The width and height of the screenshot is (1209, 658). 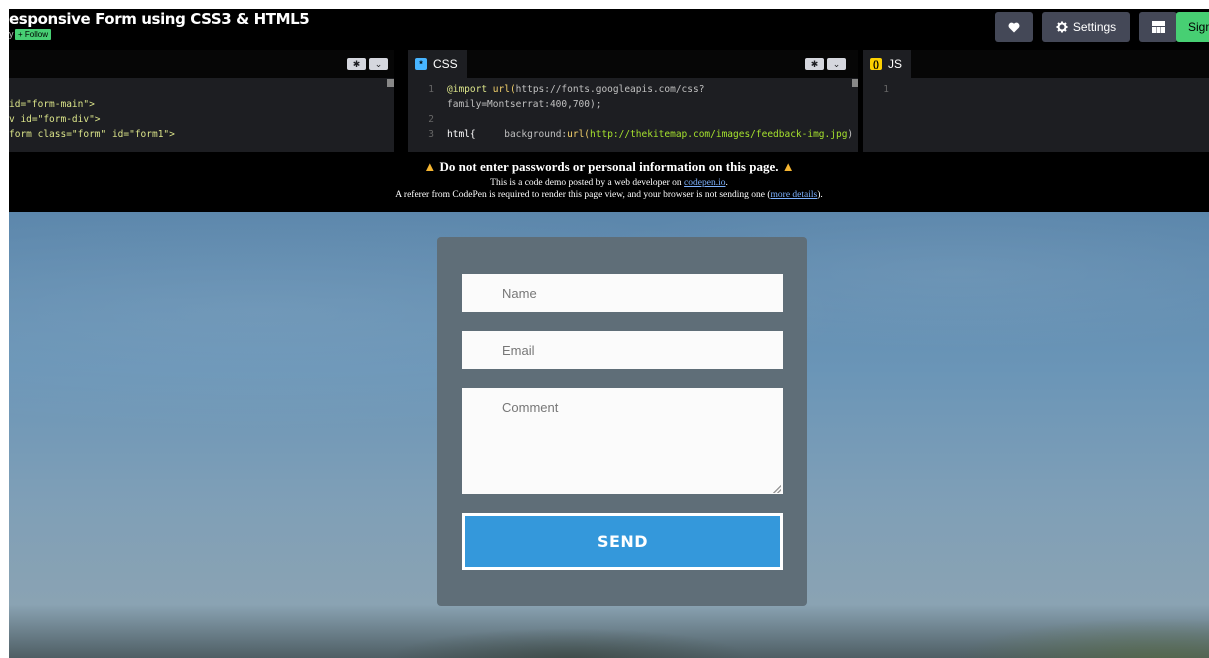 I want to click on html-code-line: form class="form" id="form1">, so click(x=92, y=134).